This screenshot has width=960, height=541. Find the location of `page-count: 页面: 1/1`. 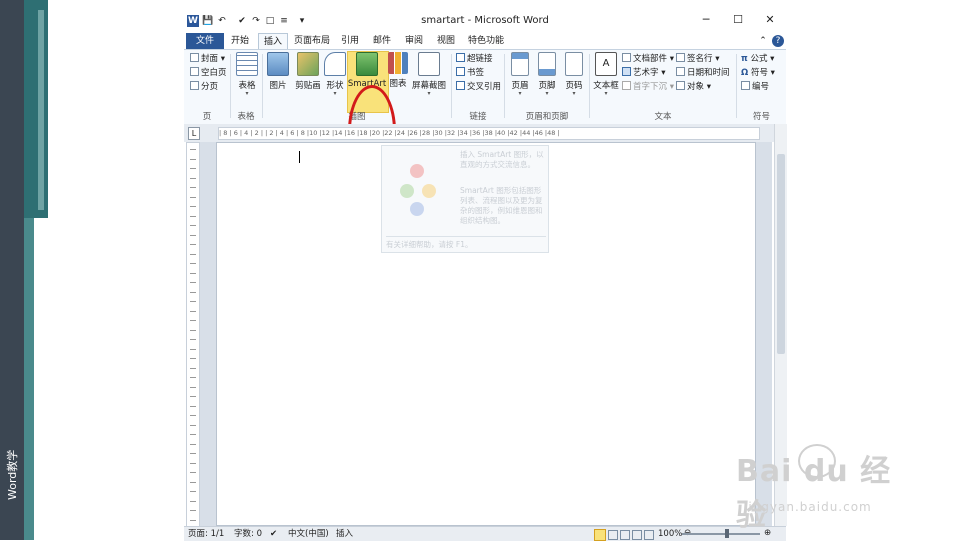

page-count: 页面: 1/1 is located at coordinates (206, 534).